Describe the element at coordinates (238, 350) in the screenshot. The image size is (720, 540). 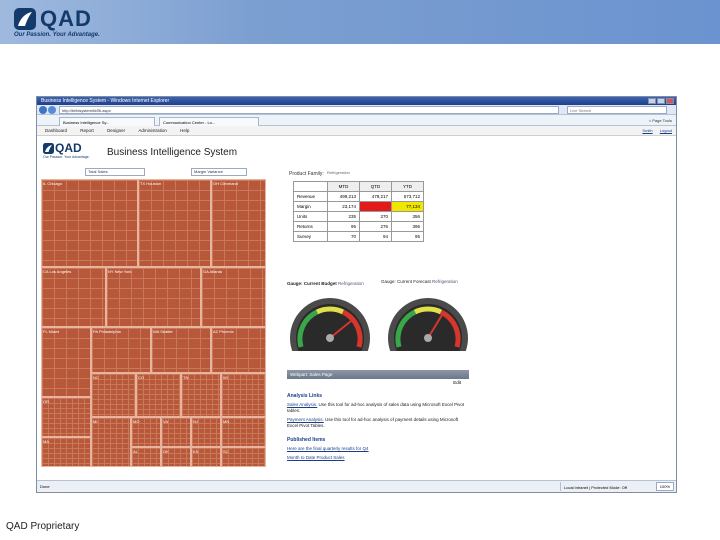
I see `treemap-cell: AZ Phoenix` at that location.